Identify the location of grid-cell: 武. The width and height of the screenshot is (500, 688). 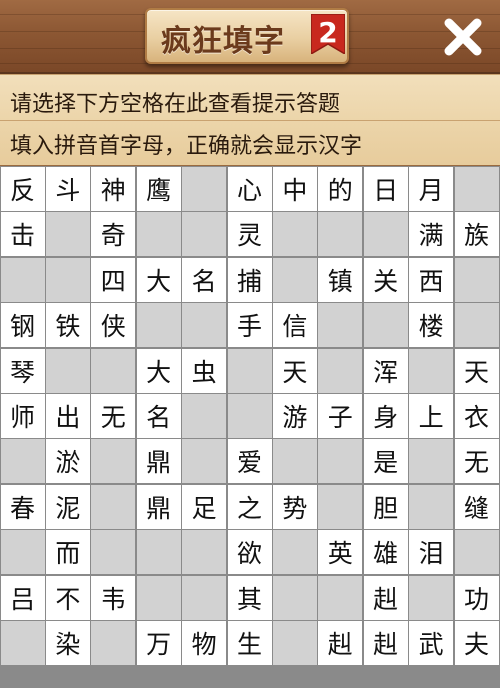
(431, 643).